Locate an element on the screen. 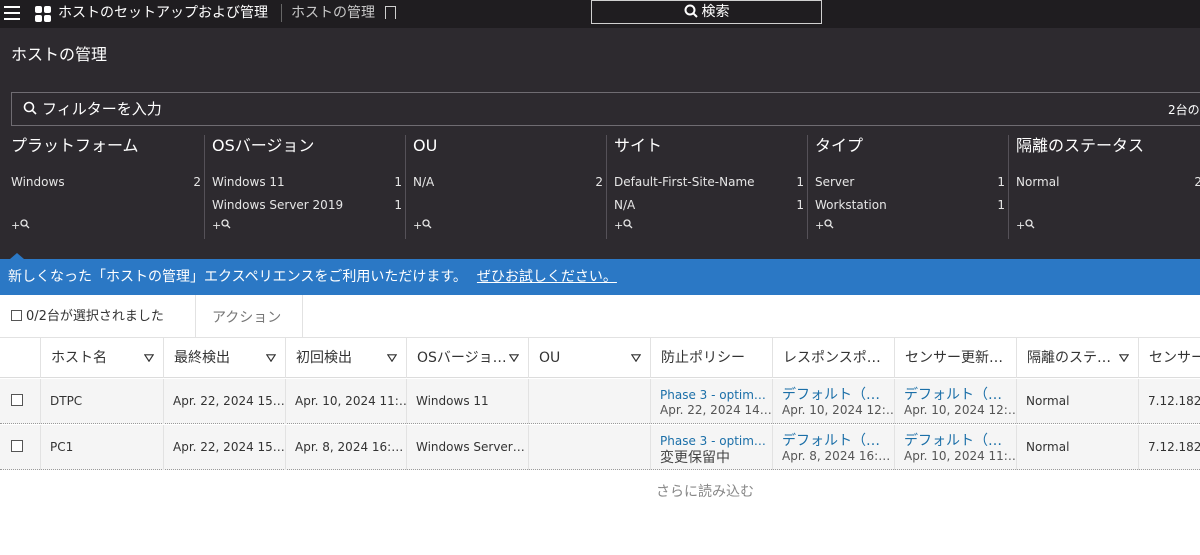  facet-title: 隔離のステータス is located at coordinates (1080, 145).